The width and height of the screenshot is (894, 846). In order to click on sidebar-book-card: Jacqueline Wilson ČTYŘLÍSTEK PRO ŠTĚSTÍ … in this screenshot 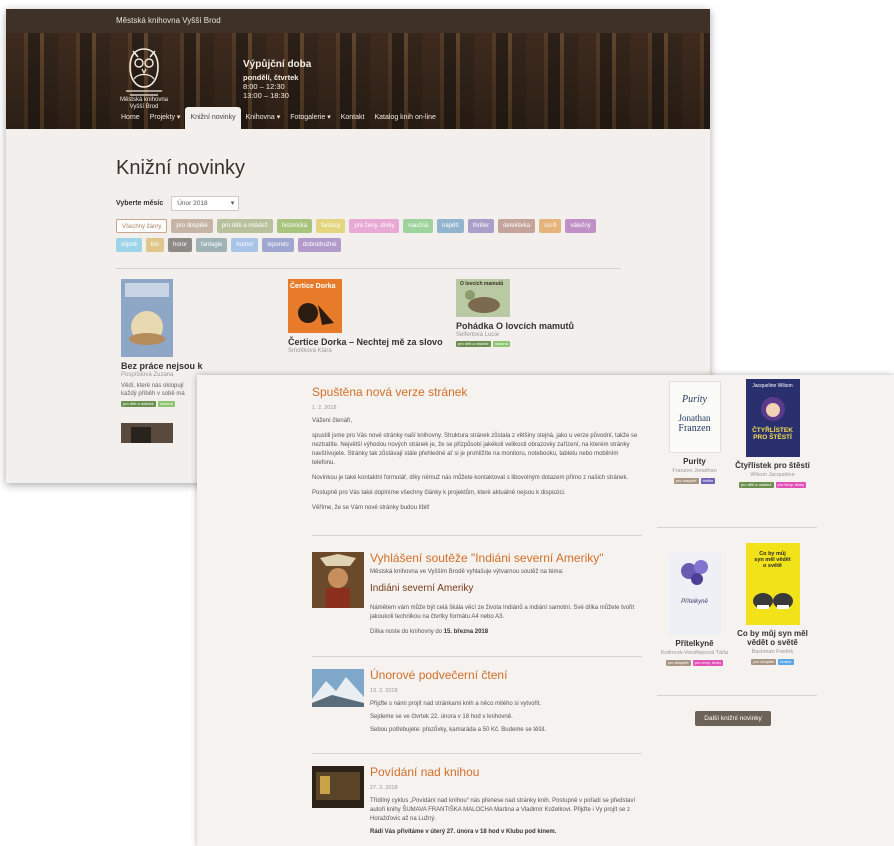, I will do `click(772, 433)`.